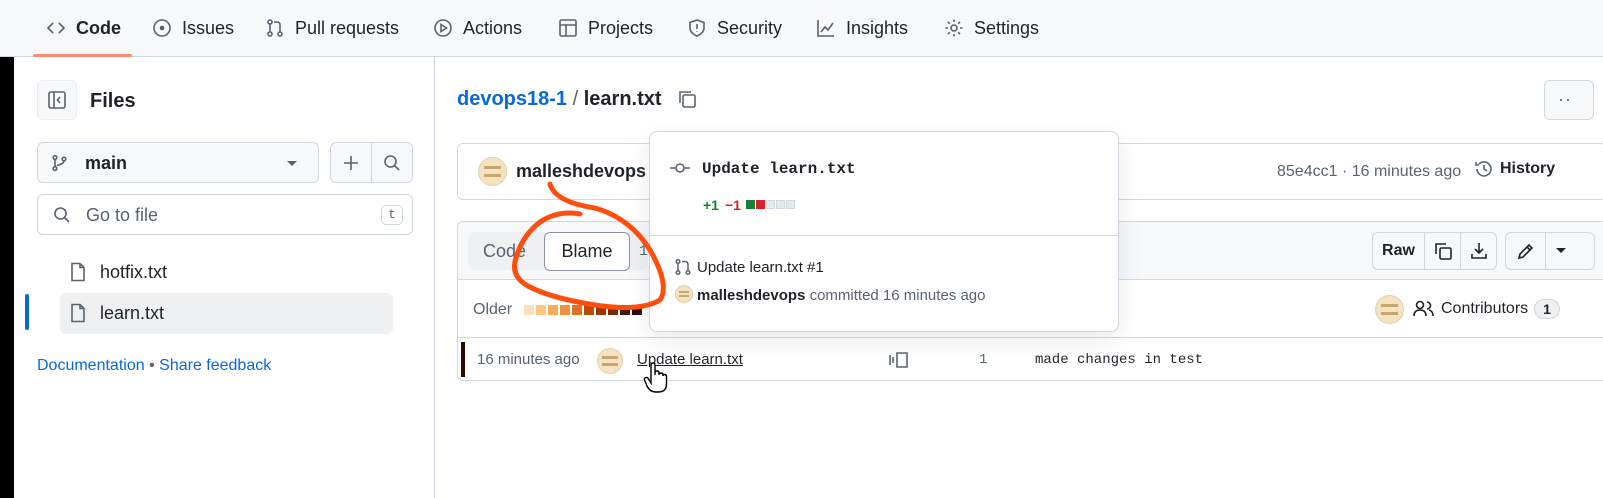  What do you see at coordinates (528, 359) in the screenshot?
I see `blame-time: 16 minutes ago` at bounding box center [528, 359].